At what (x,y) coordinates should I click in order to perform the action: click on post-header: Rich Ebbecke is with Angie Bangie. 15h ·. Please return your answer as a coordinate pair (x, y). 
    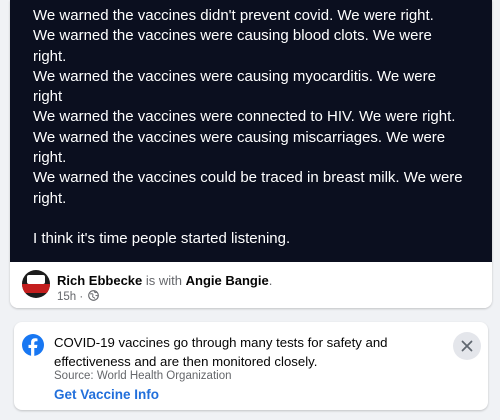
    Looking at the image, I should click on (251, 285).